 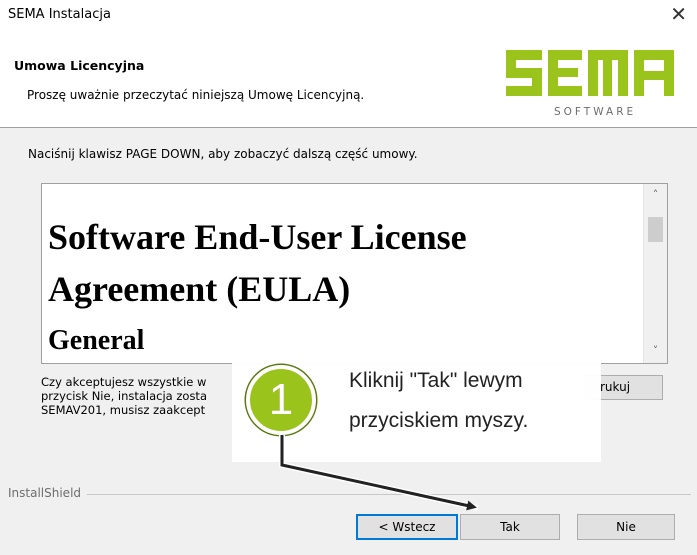 I want to click on logo-subtext: SOFTWARE, so click(x=595, y=112).